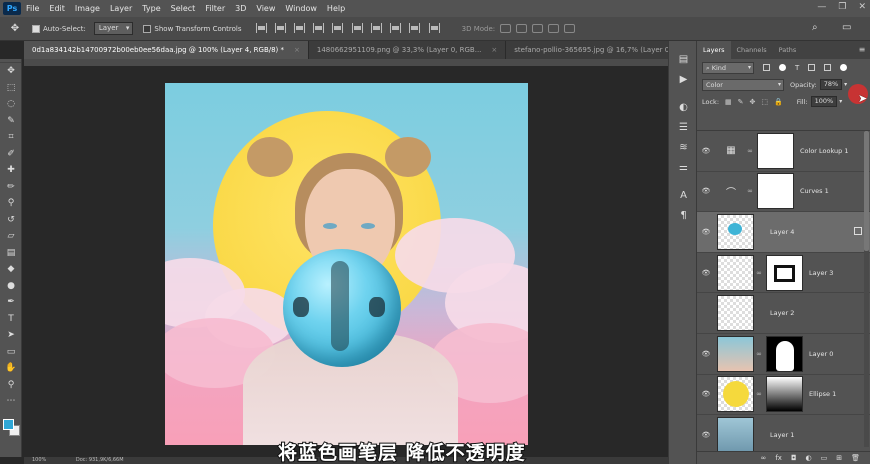  I want to click on clone-source-icon: ⚌, so click(683, 167).